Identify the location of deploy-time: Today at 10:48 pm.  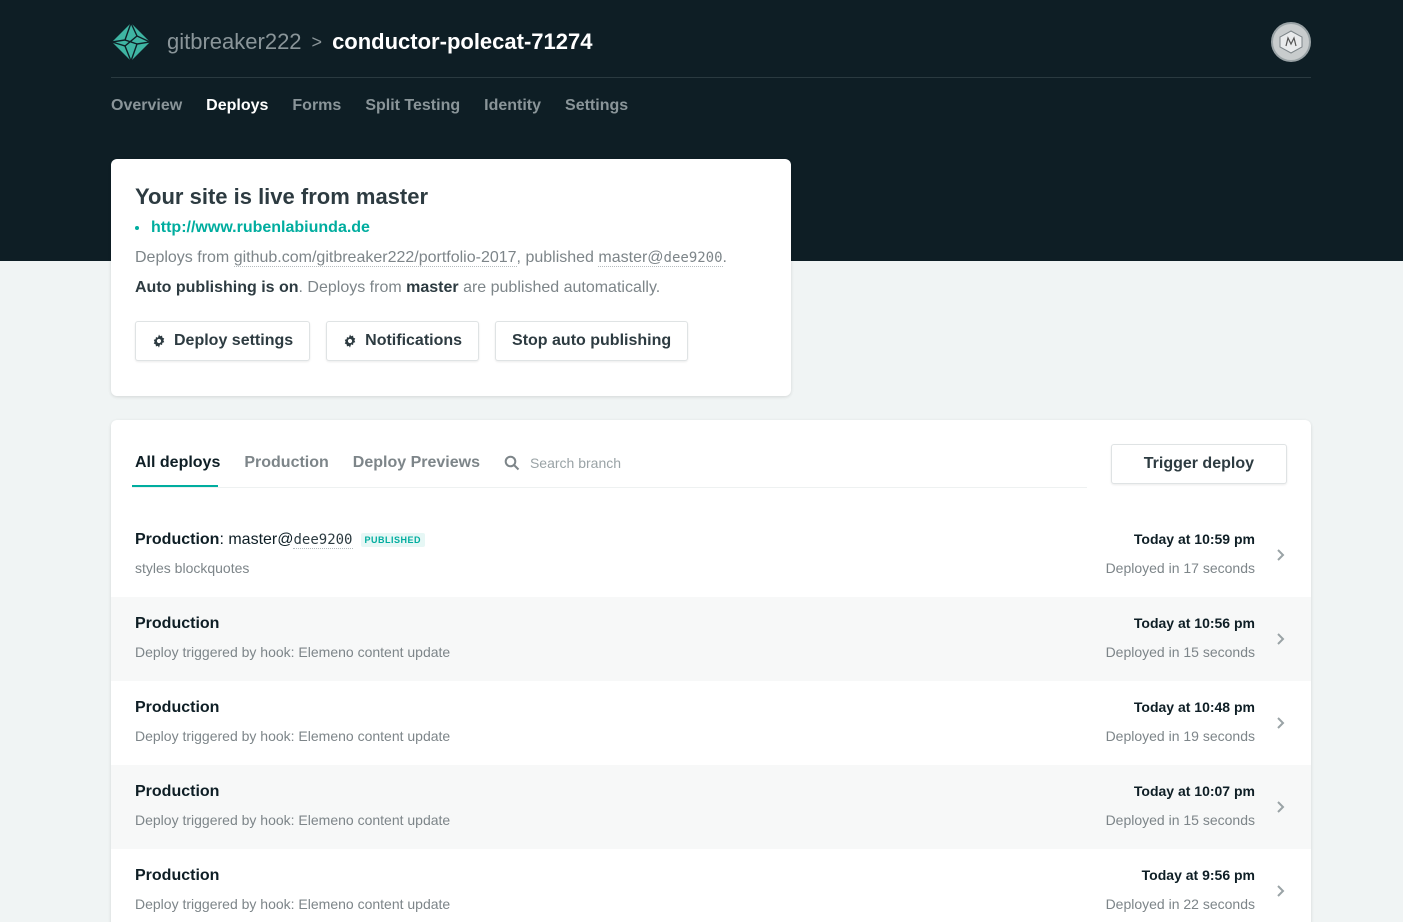
(1194, 707).